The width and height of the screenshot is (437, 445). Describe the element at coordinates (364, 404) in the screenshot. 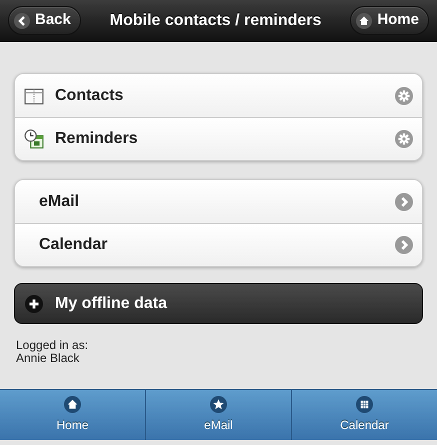

I see `grid-icon` at that location.